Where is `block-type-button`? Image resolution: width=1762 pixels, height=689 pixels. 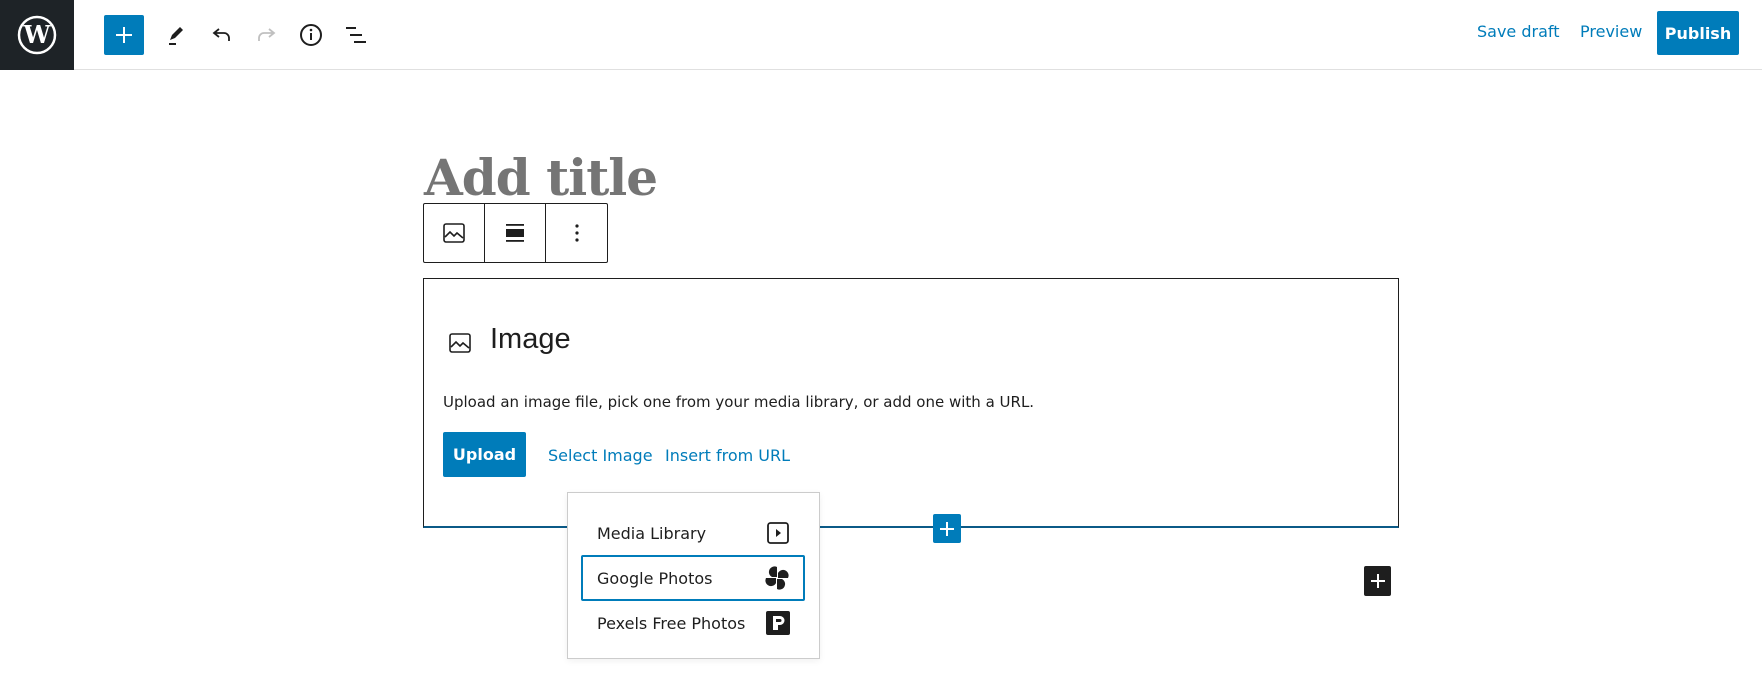
block-type-button is located at coordinates (454, 233).